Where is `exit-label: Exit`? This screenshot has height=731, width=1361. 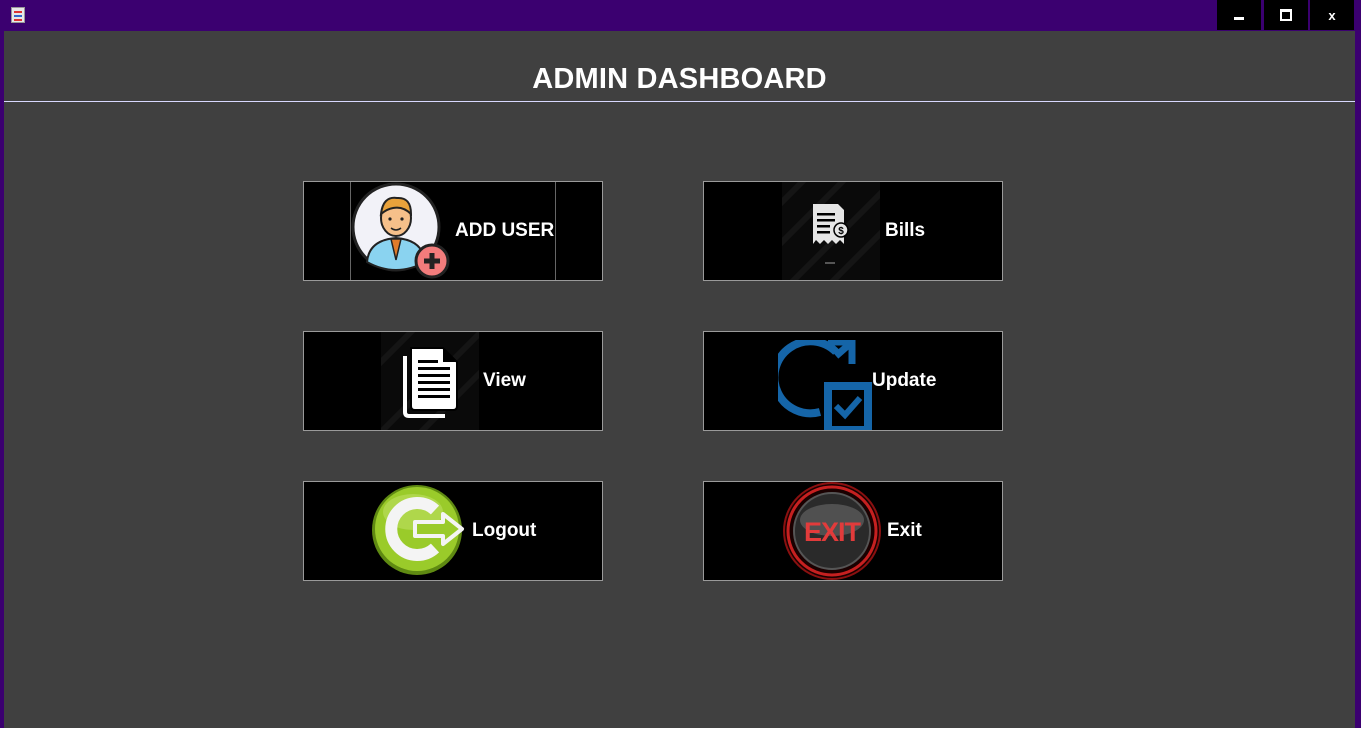
exit-label: Exit is located at coordinates (904, 530).